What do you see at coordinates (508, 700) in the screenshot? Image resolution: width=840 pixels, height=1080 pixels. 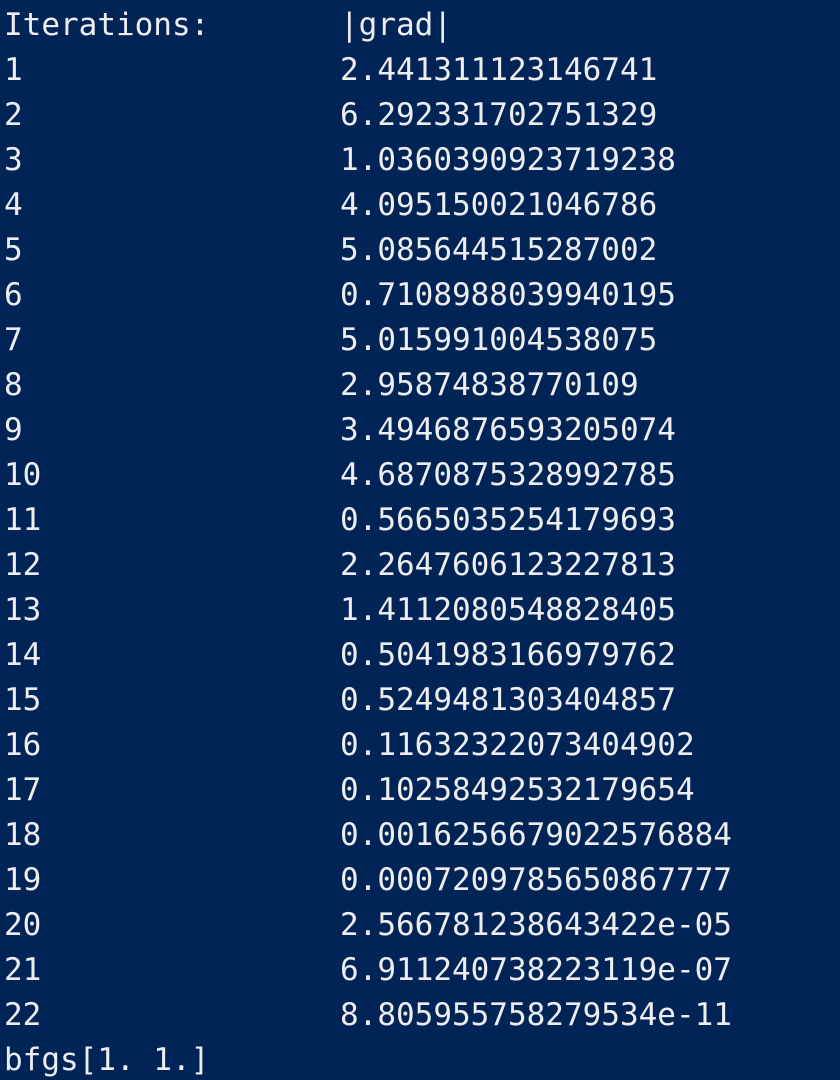 I see `grad-value: 0.5249481303404857` at bounding box center [508, 700].